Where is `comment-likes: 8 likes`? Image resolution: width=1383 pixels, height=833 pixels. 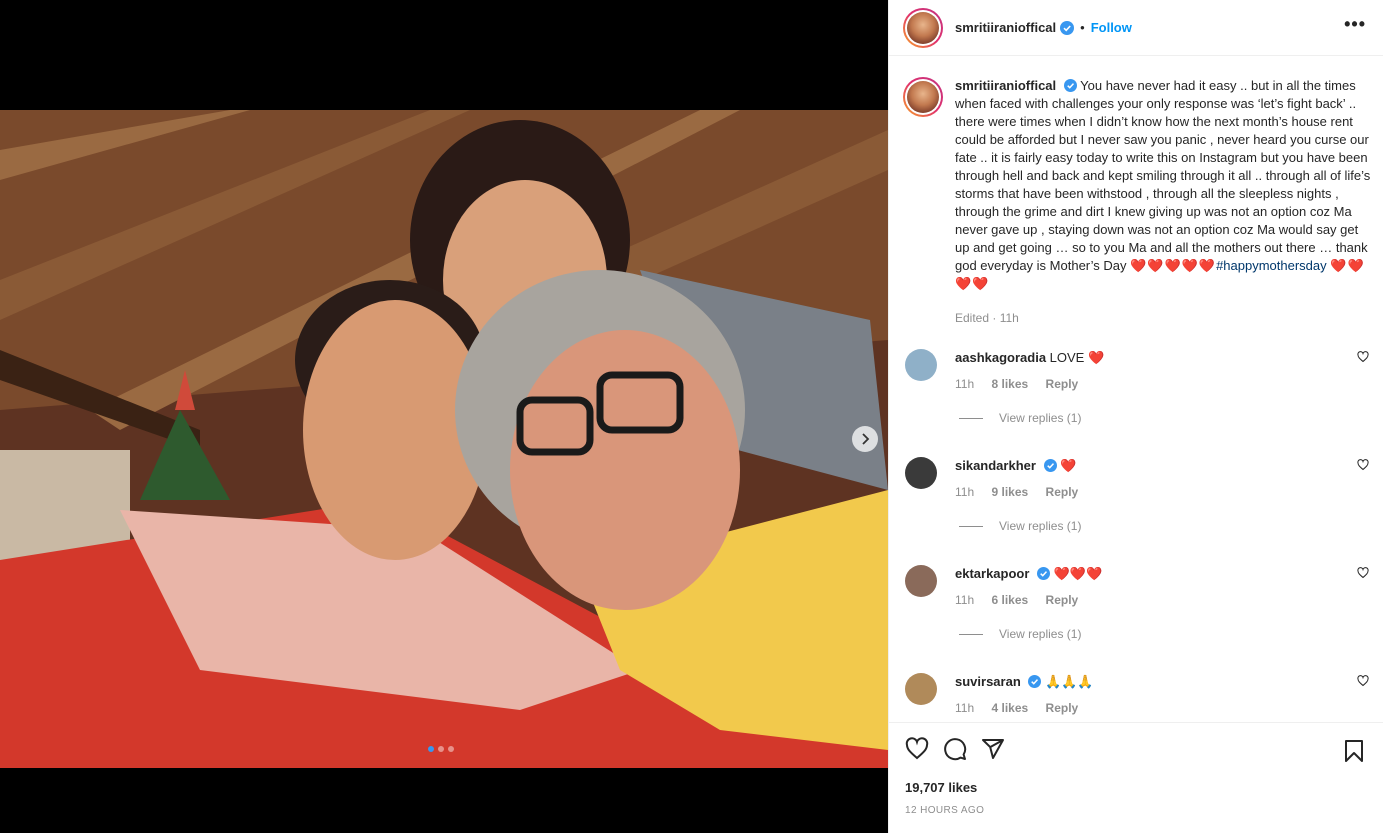 comment-likes: 8 likes is located at coordinates (1009, 384).